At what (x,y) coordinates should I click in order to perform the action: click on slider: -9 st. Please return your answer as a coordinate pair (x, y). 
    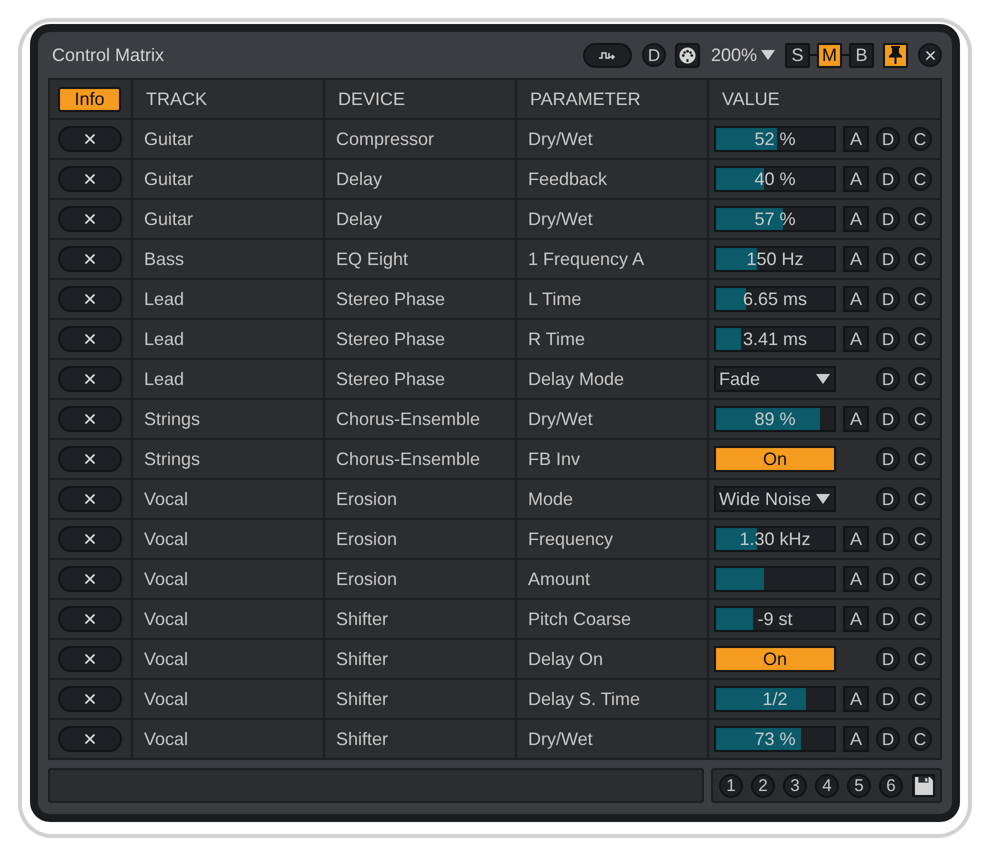
    Looking at the image, I should click on (775, 619).